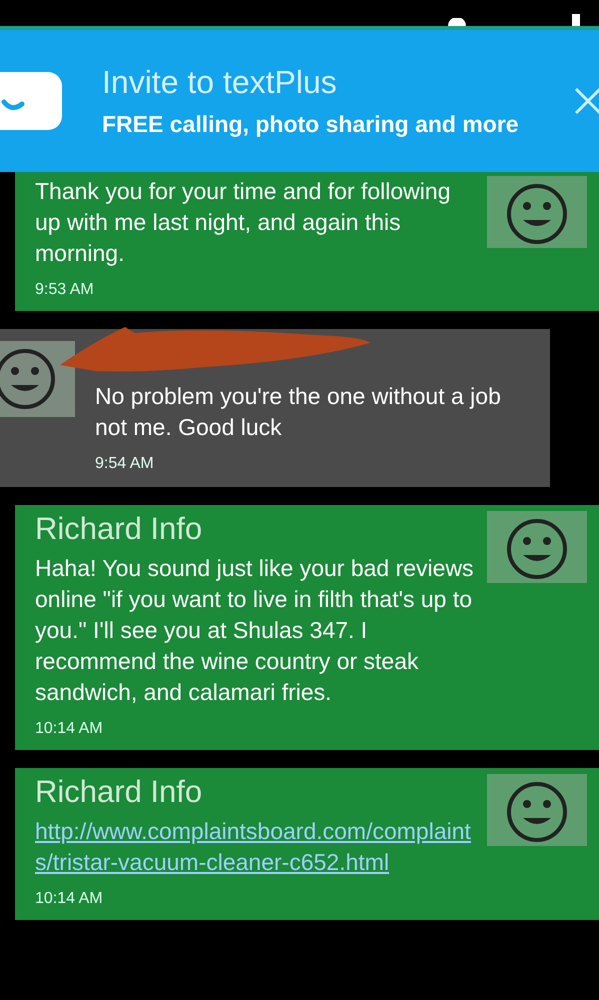  Describe the element at coordinates (255, 630) in the screenshot. I see `message-text: Haha! You sound just like your bad reviews online "if you want to live in filth that's up to you." I'll see you at Shulas 347. I recommend the wine country or steak sandwich, and calamari fries.` at that location.